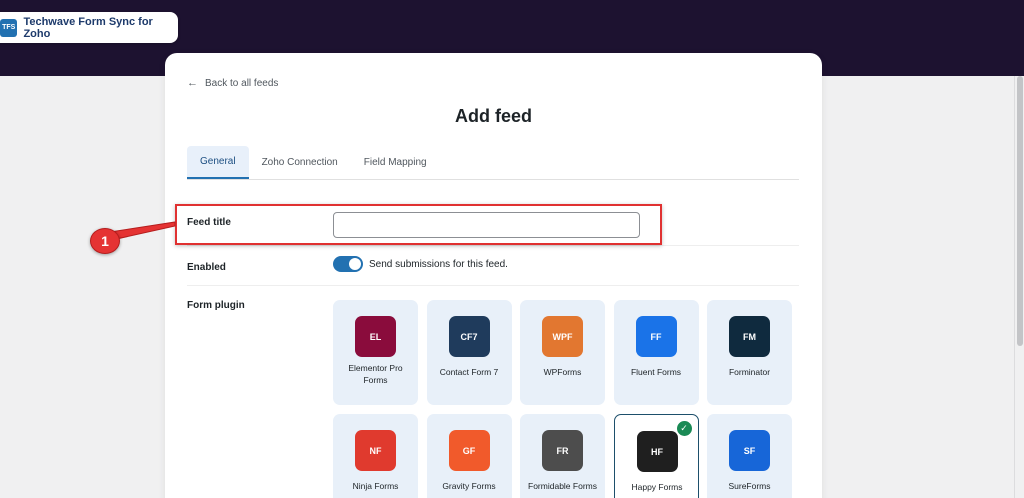 The width and height of the screenshot is (1024, 498). What do you see at coordinates (375, 450) in the screenshot?
I see `plugin-nf-icon: NF` at bounding box center [375, 450].